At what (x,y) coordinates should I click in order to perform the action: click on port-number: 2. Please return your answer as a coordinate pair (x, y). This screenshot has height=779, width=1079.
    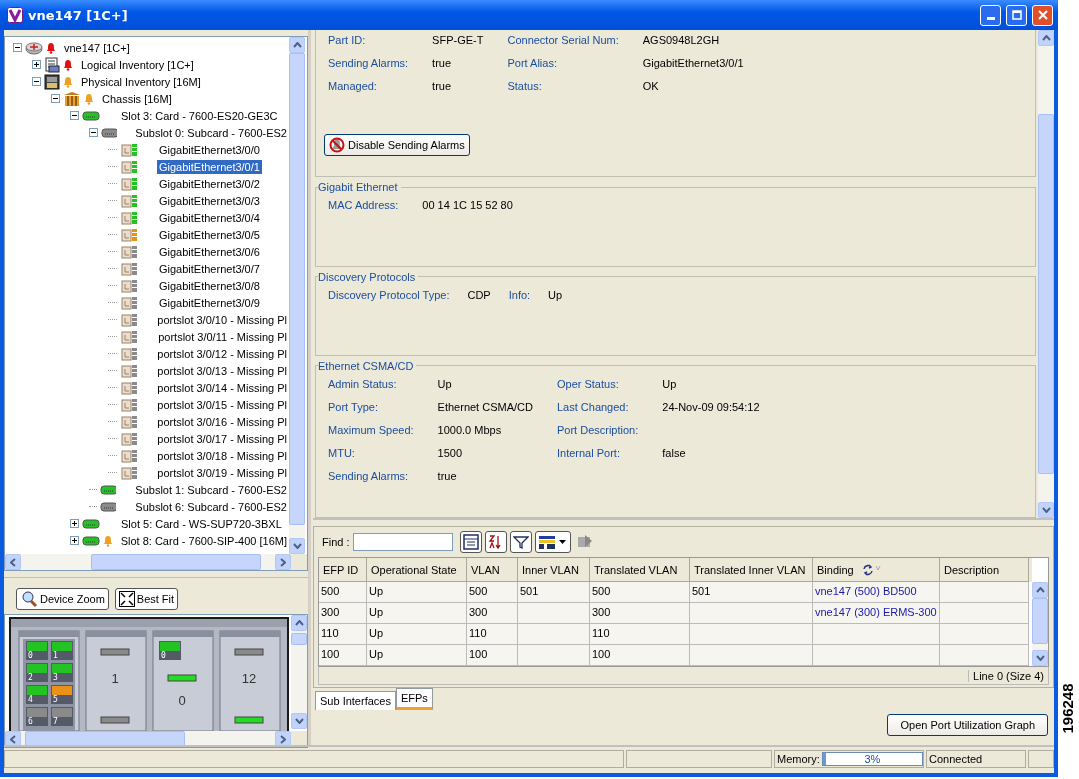
    Looking at the image, I should click on (30, 677).